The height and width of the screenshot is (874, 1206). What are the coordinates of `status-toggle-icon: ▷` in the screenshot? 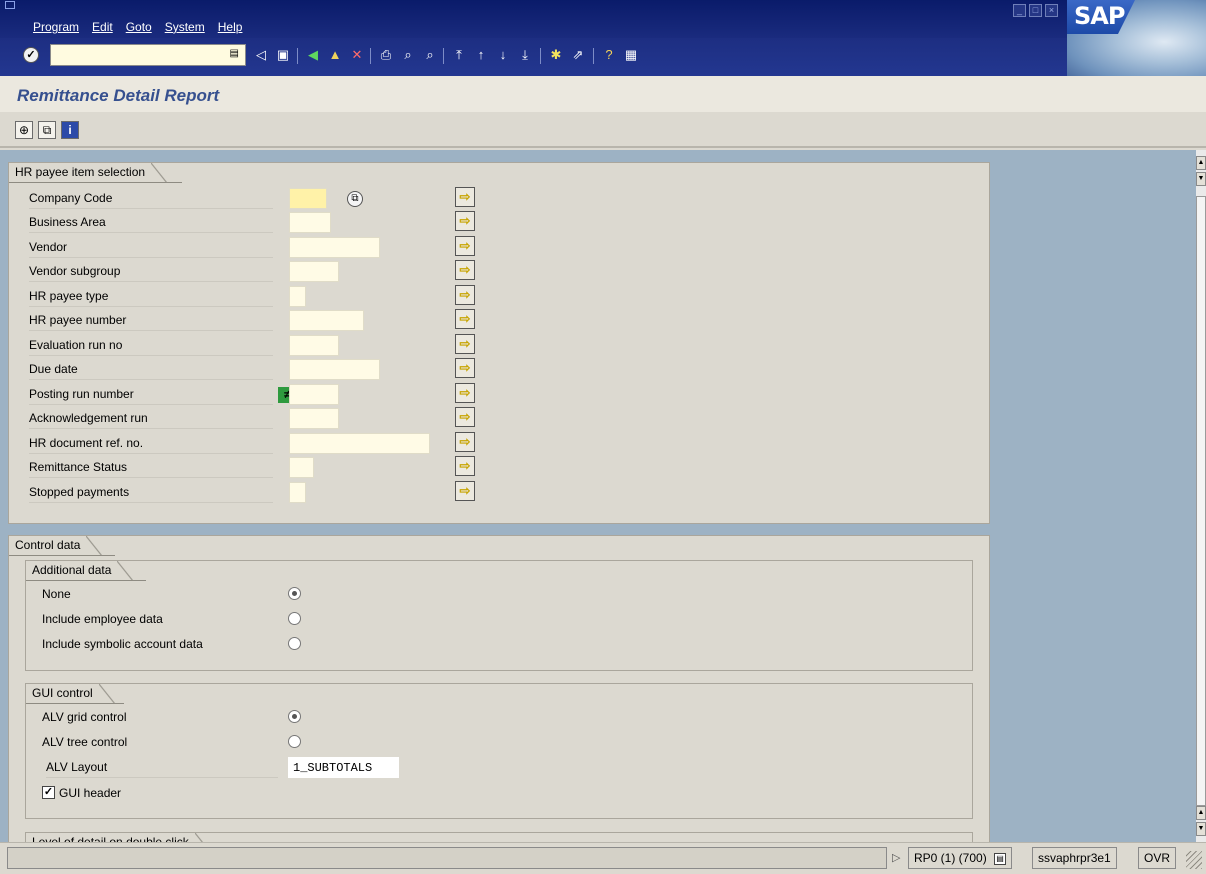 It's located at (896, 857).